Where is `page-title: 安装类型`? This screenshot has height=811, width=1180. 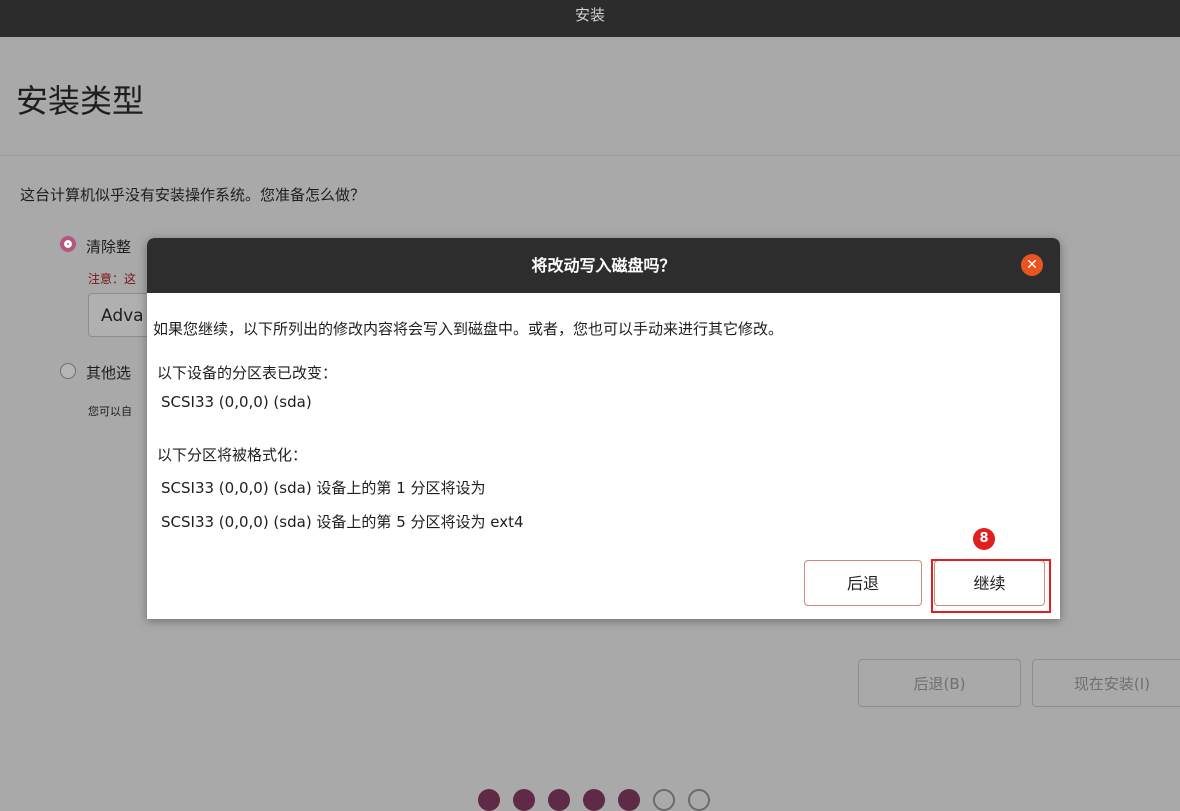
page-title: 安装类型 is located at coordinates (80, 101).